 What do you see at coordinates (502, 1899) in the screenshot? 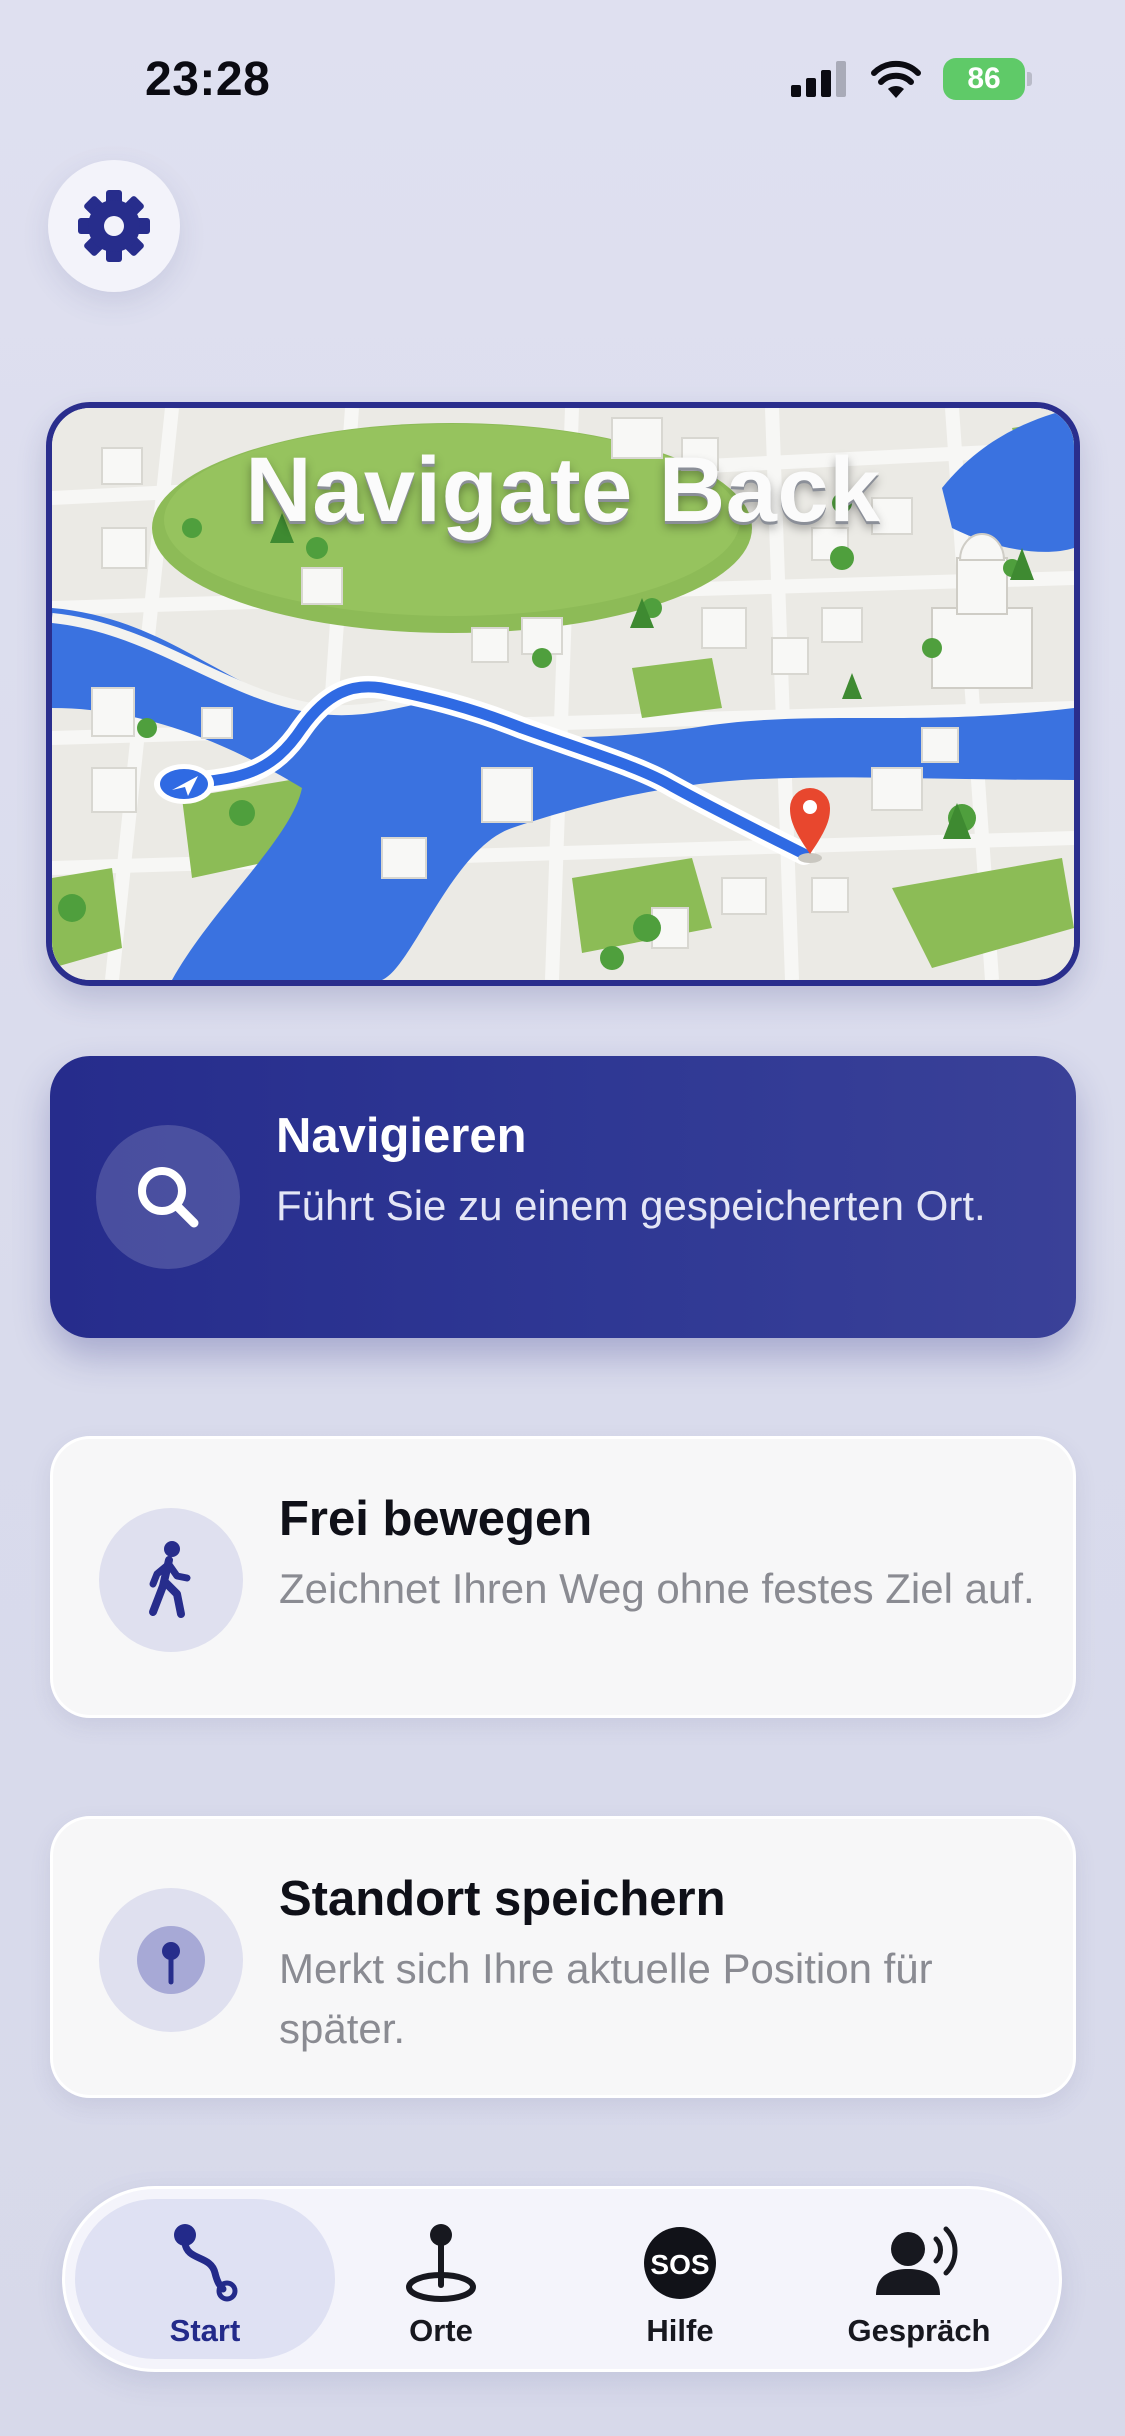
I see `save-location-card-title: Standort speichern` at bounding box center [502, 1899].